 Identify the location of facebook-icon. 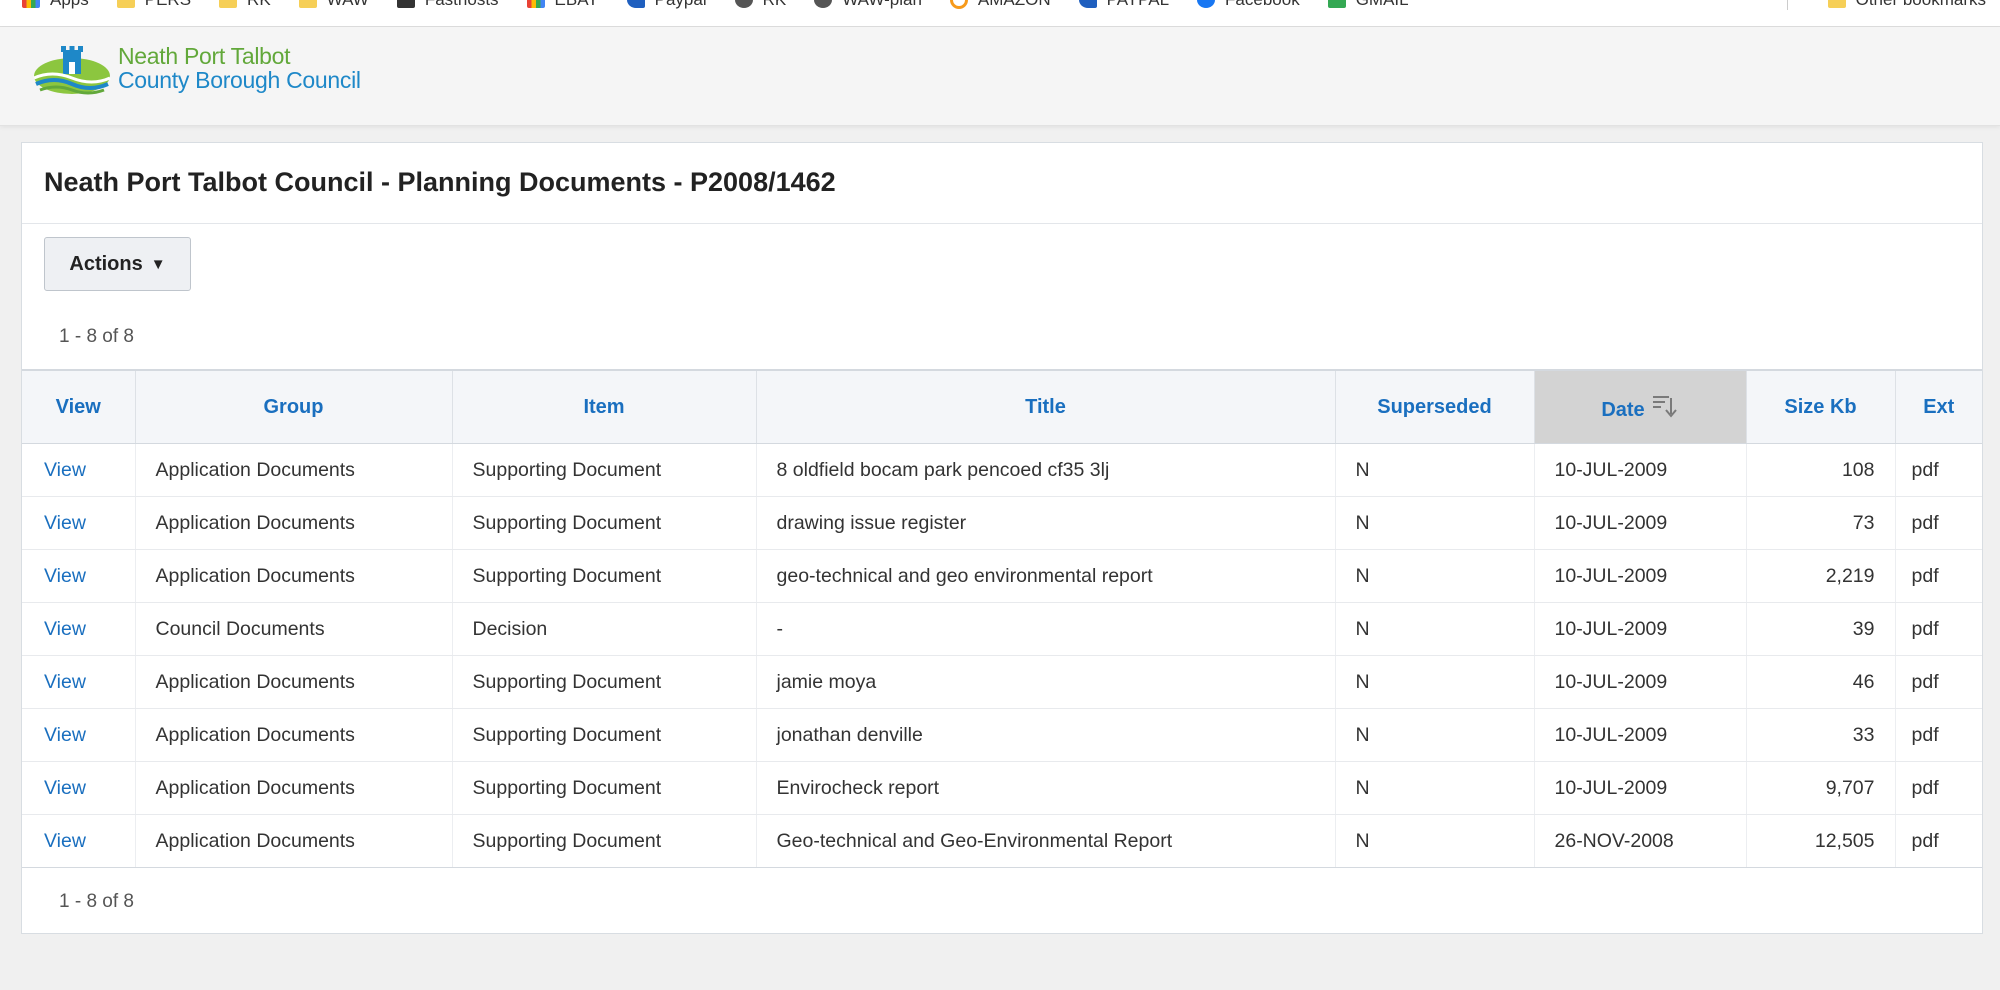
(1206, 4).